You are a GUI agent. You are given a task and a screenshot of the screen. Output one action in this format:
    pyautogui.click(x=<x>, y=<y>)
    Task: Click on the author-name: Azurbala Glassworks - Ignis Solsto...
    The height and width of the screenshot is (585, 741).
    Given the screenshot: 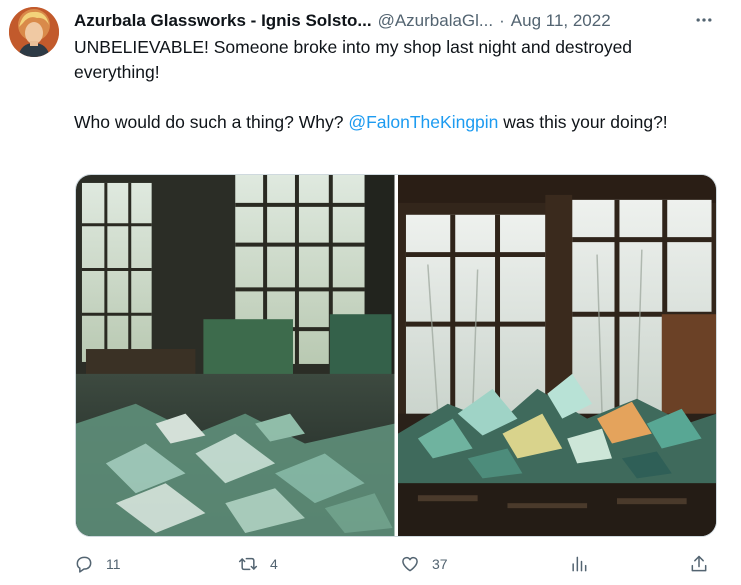 What is the action you would take?
    pyautogui.click(x=223, y=21)
    